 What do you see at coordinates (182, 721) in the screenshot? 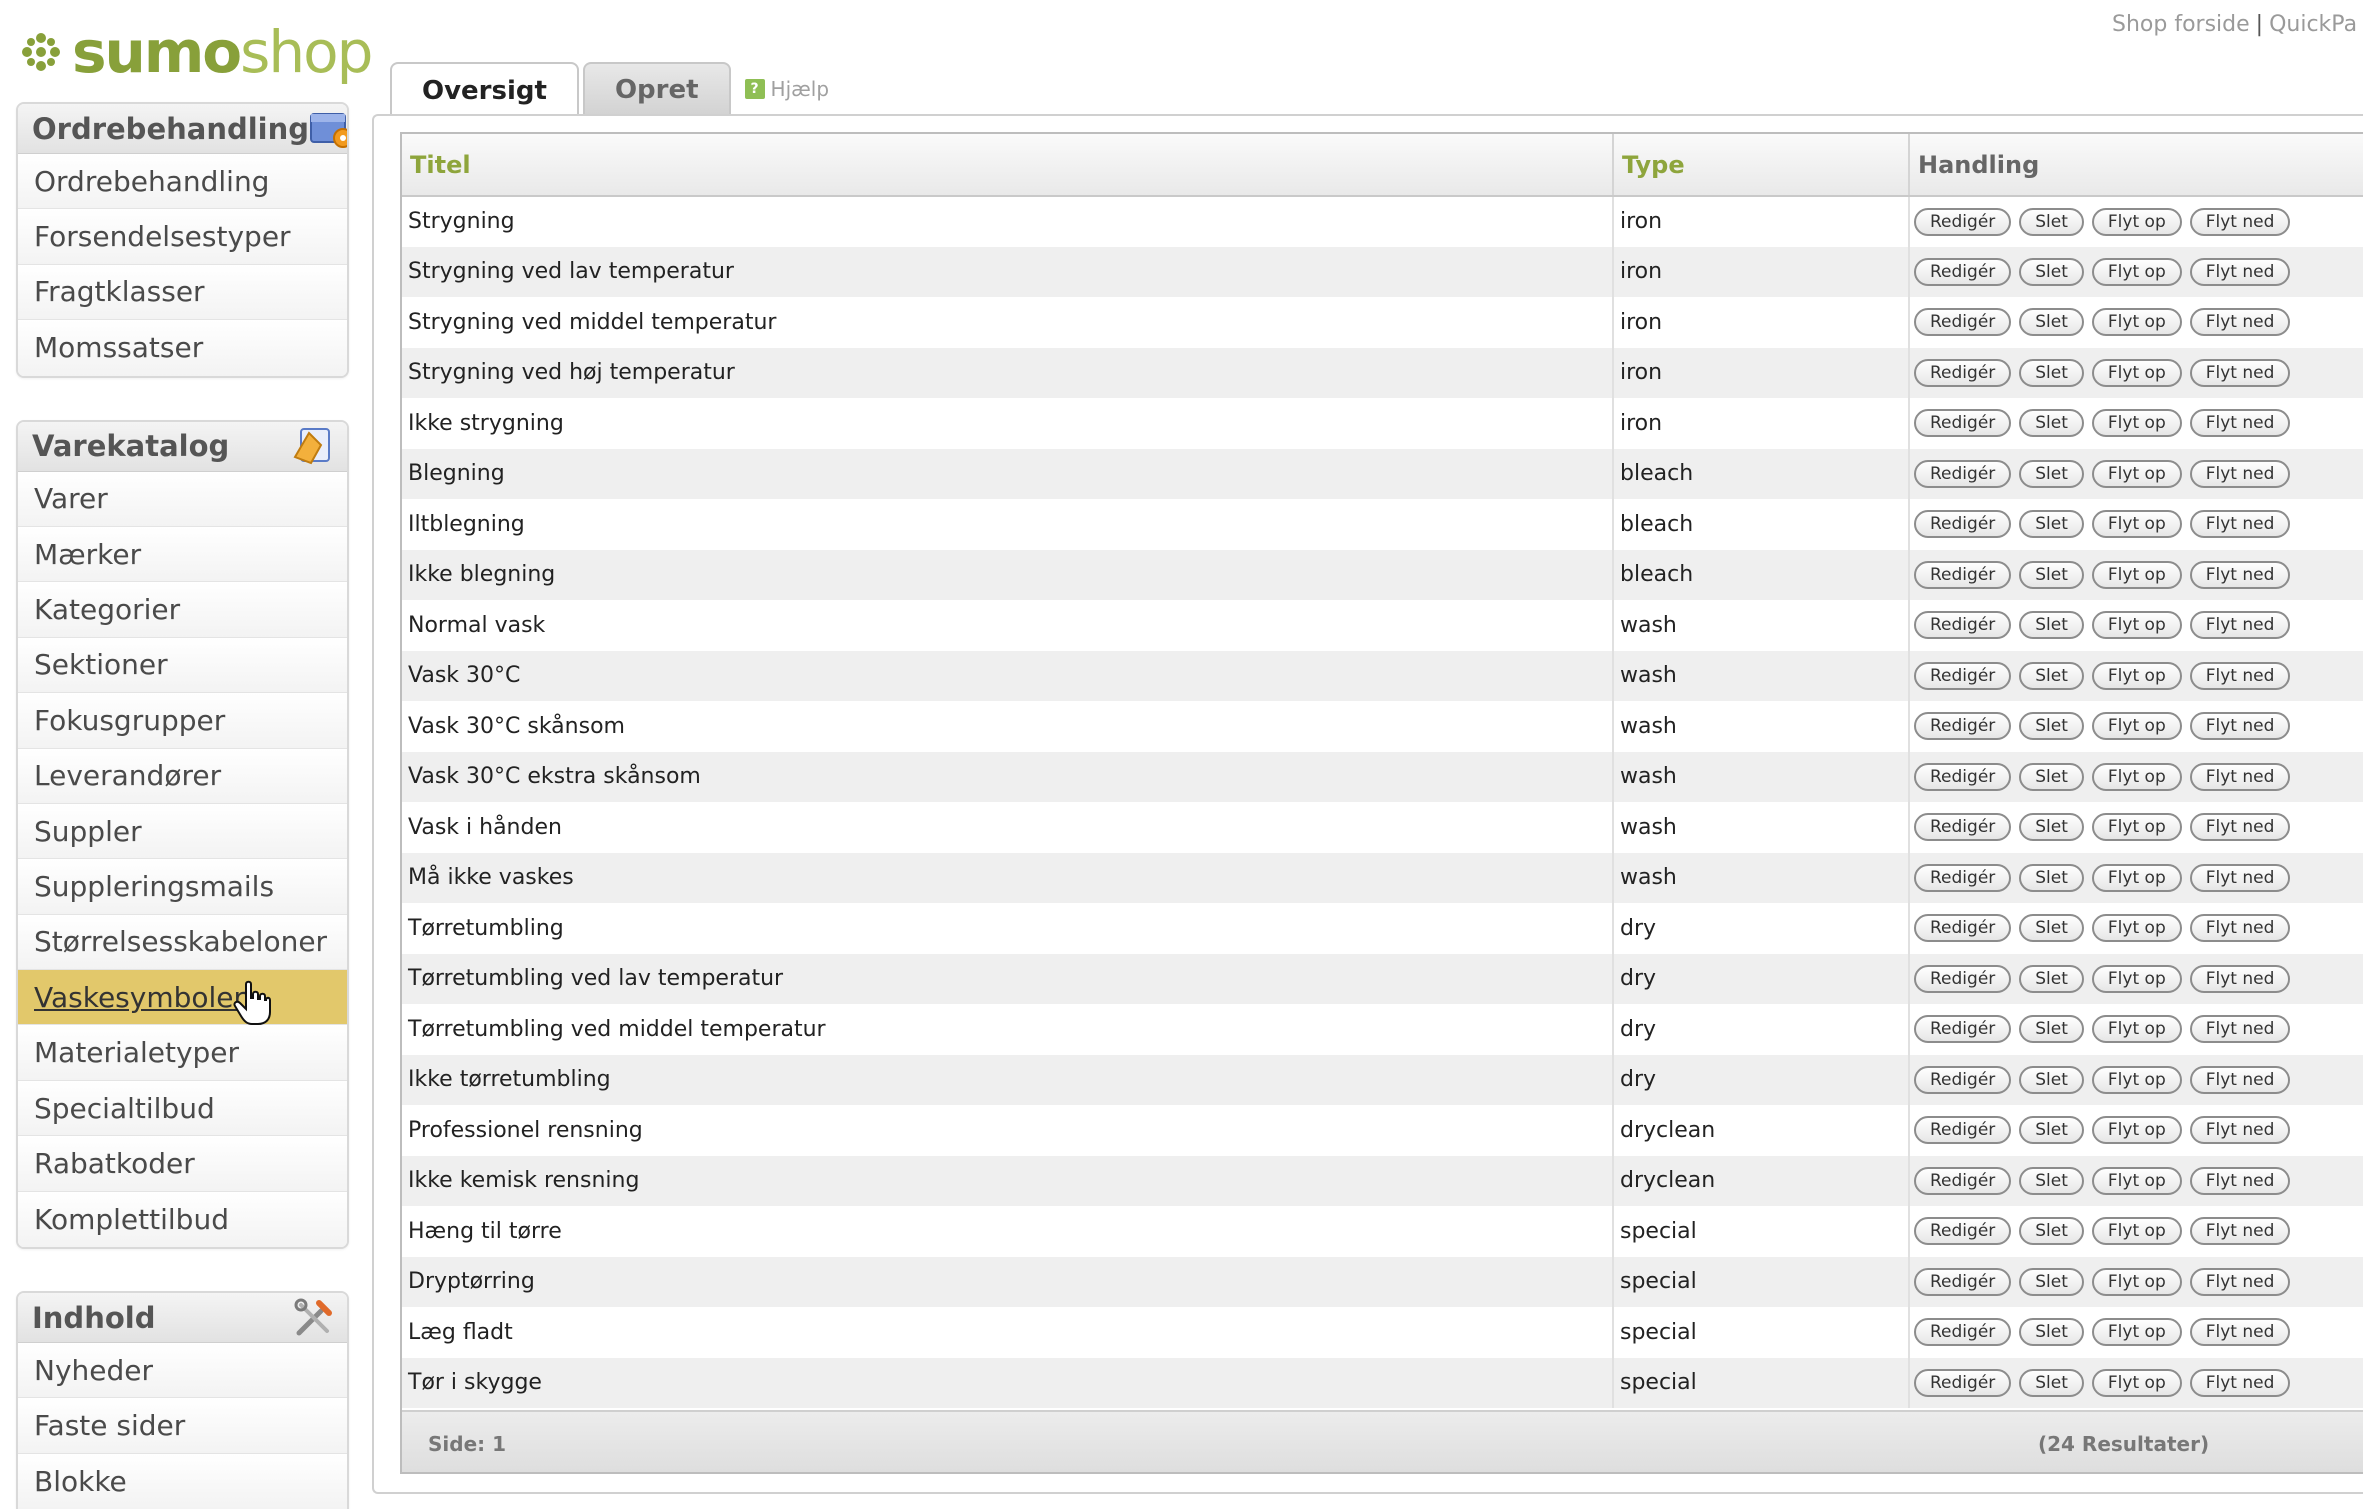
I see `sidebar-item-fokusgrupper: Fokusgrupper` at bounding box center [182, 721].